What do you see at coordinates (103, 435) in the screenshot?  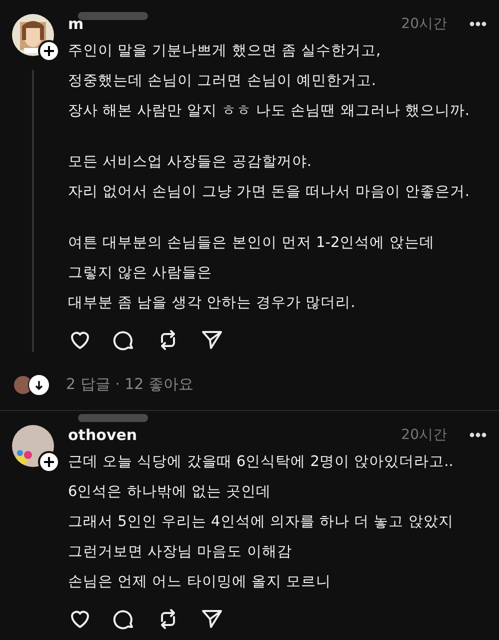 I see `username: othoven` at bounding box center [103, 435].